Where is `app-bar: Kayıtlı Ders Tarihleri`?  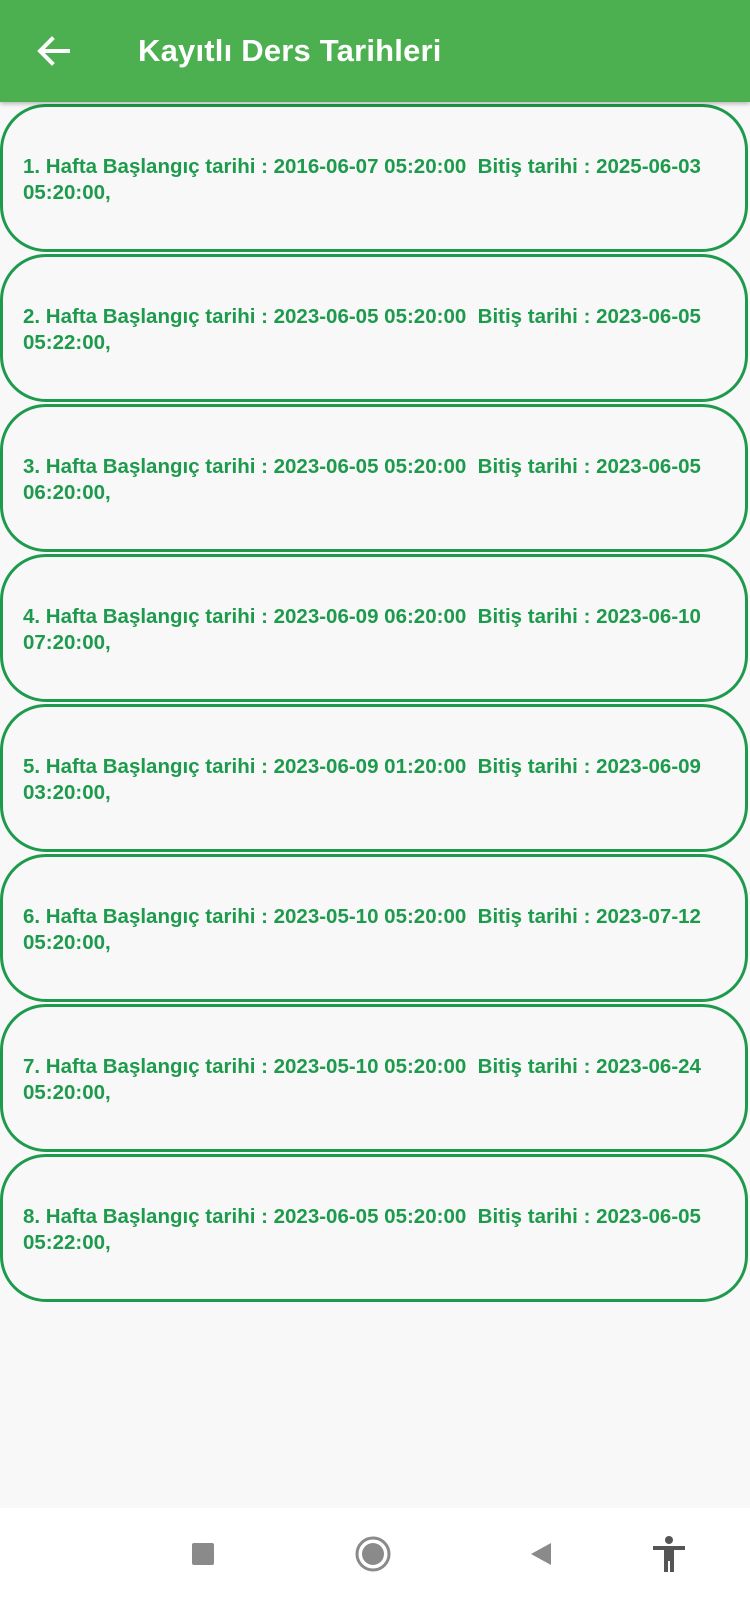 app-bar: Kayıtlı Ders Tarihleri is located at coordinates (375, 51).